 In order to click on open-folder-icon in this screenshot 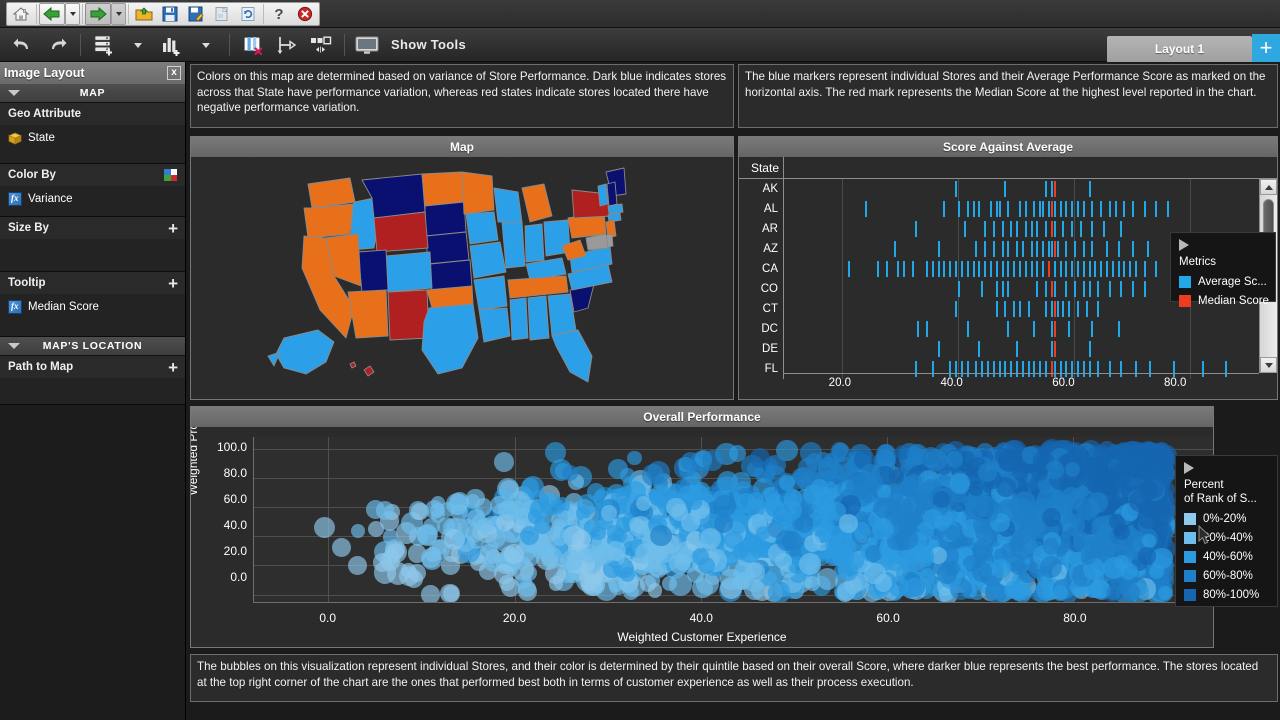, I will do `click(144, 14)`.